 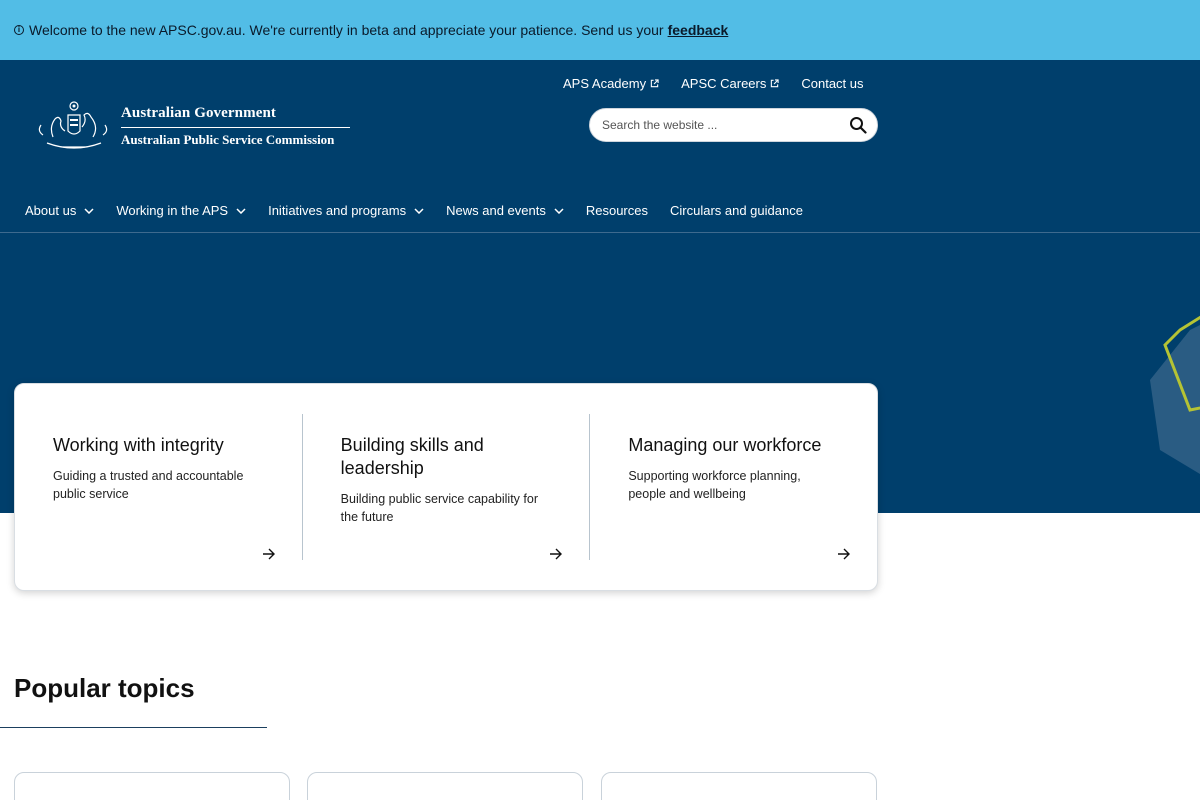 I want to click on nav-divider, so click(x=600, y=232).